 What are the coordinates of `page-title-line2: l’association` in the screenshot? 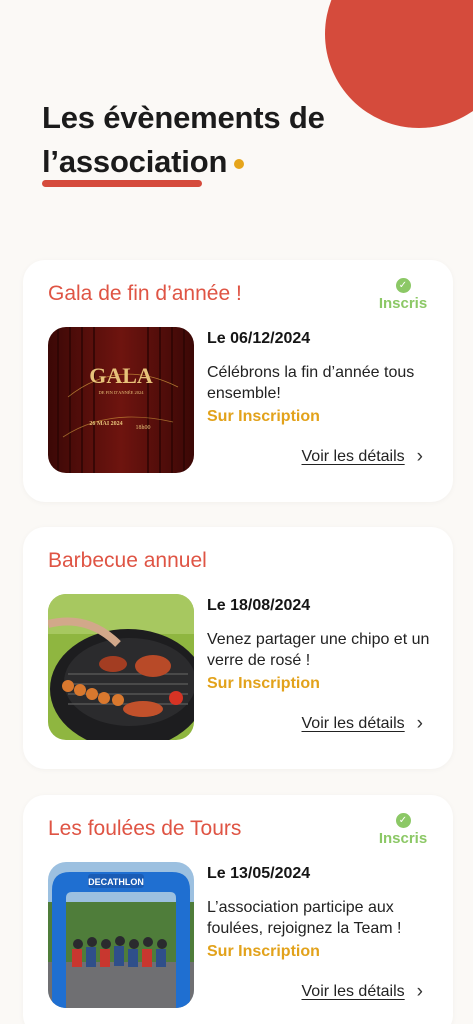 It's located at (135, 161).